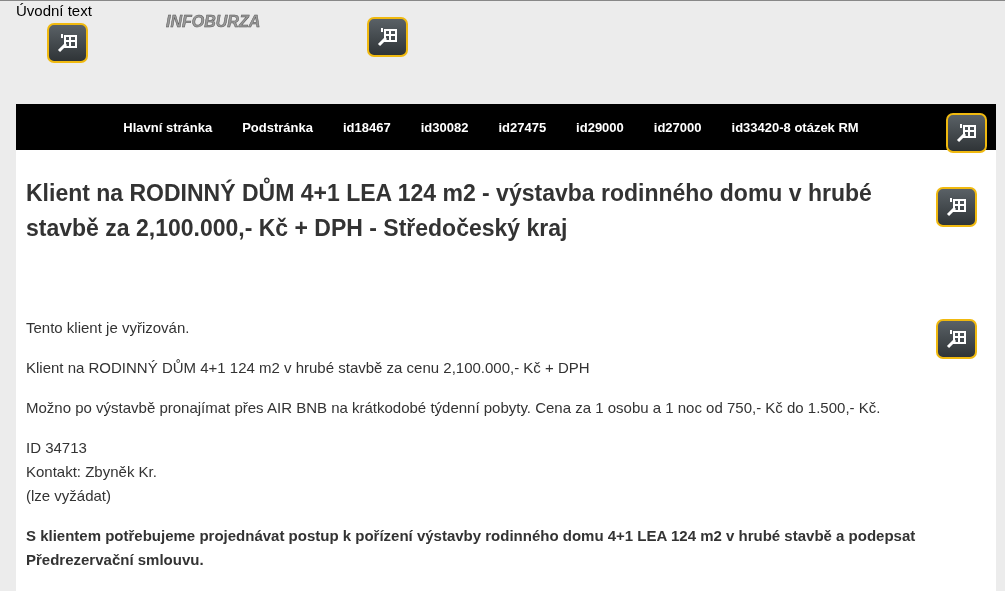  What do you see at coordinates (468, 211) in the screenshot?
I see `article-title: Klient na RODINNÝ DŮM 4+1 LEA 124 m2 - výstavba rodinného domu v hrubé stavbě za 2,100.000,- Kč + DPH - Středočeský kraj` at bounding box center [468, 211].